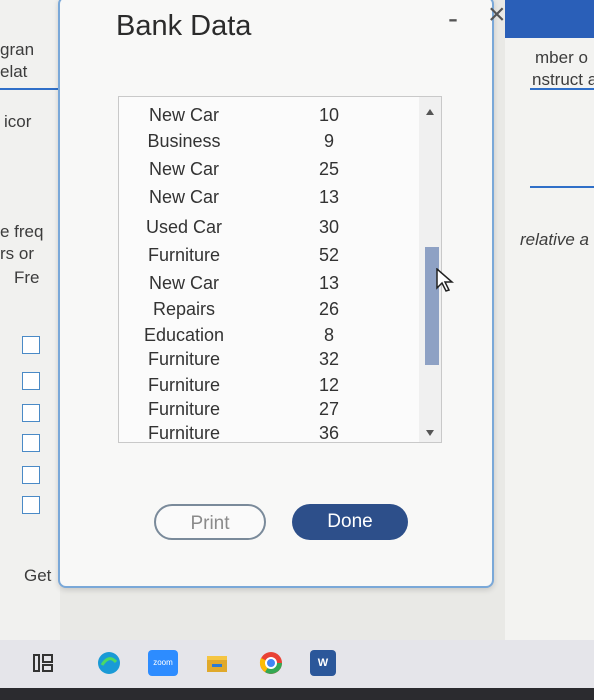 The width and height of the screenshot is (594, 700). What do you see at coordinates (563, 79) in the screenshot?
I see `bg-text-fragment: nstruct a` at bounding box center [563, 79].